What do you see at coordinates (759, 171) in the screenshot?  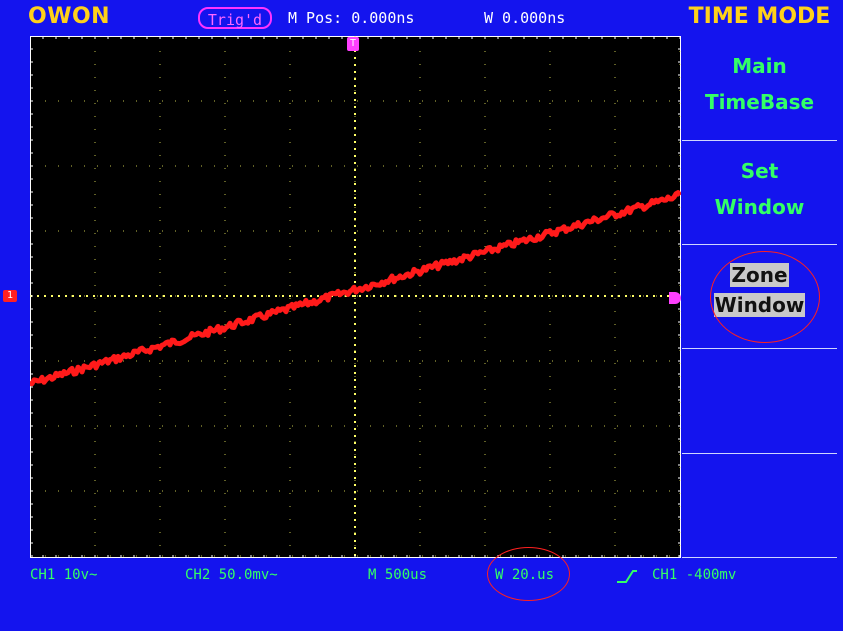 I see `menu-item-set-line1: Set` at bounding box center [759, 171].